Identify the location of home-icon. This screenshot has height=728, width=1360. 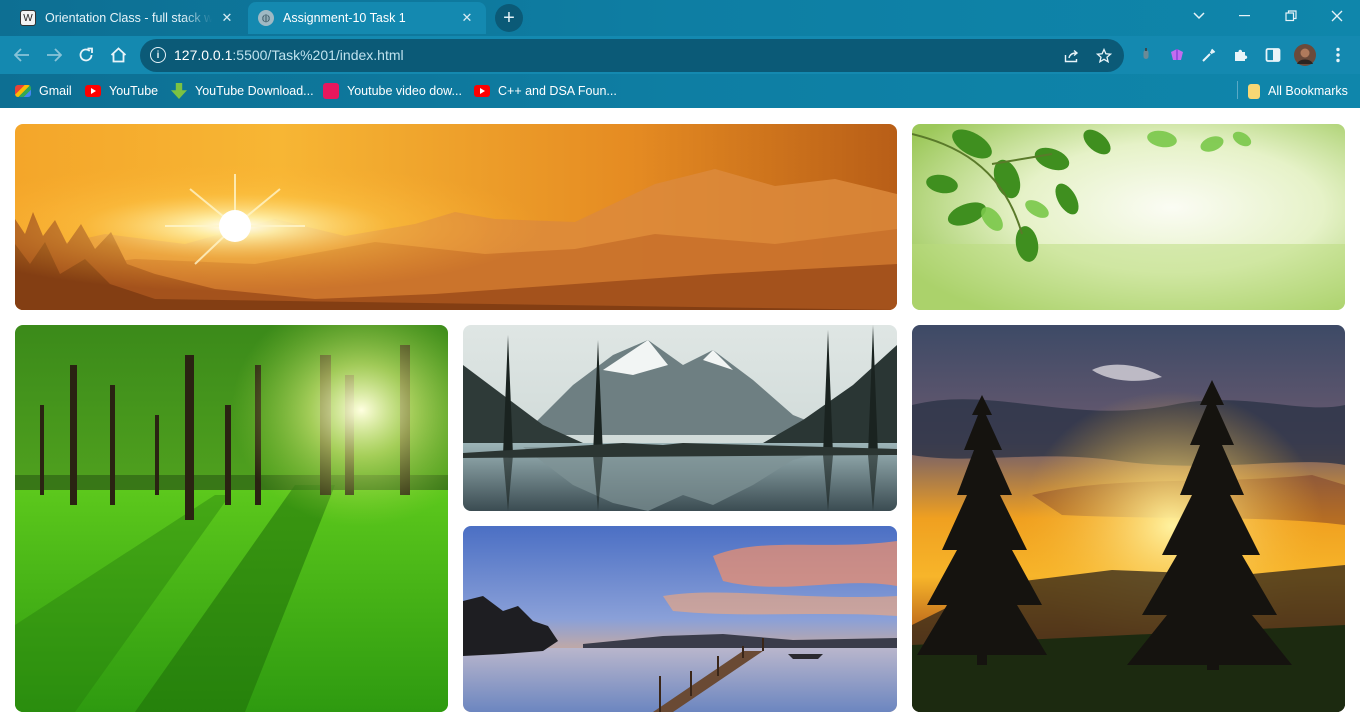
(118, 55).